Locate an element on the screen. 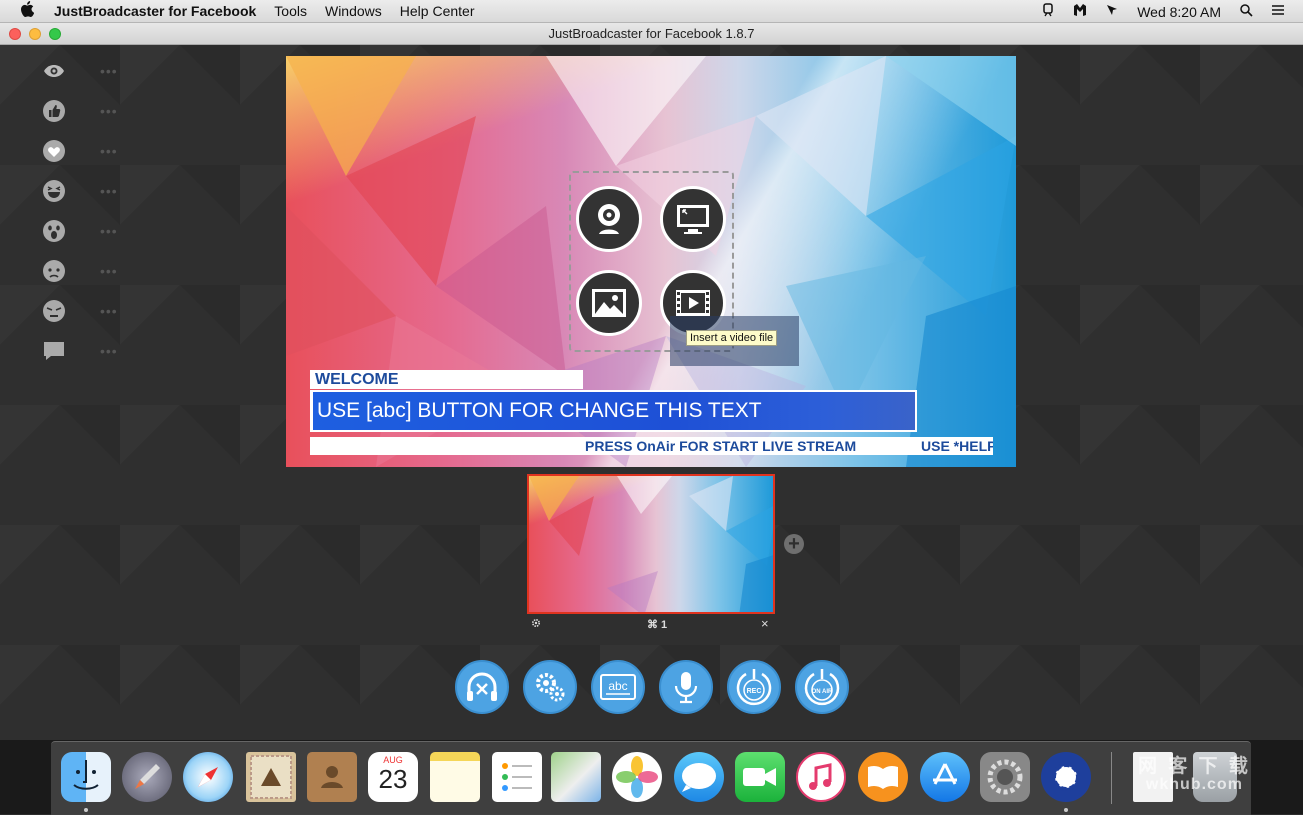  image-source-button is located at coordinates (609, 303).